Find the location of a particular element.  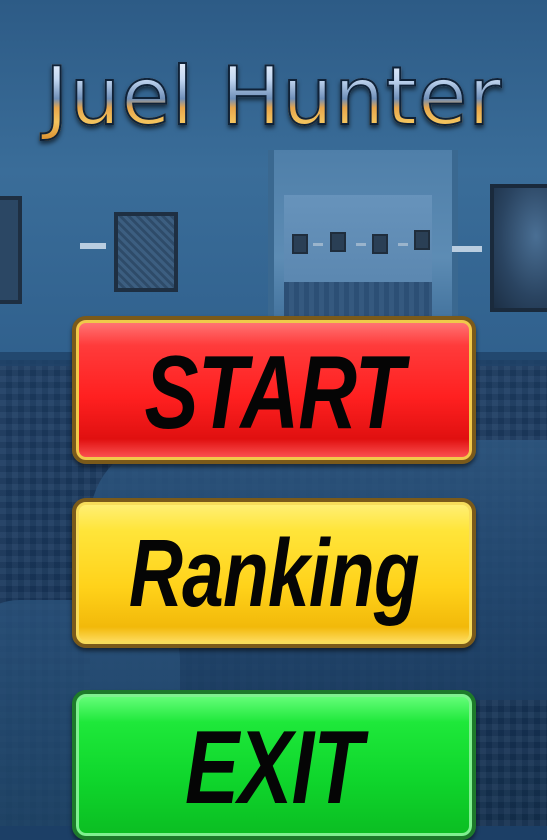

painting-right is located at coordinates (518, 248).